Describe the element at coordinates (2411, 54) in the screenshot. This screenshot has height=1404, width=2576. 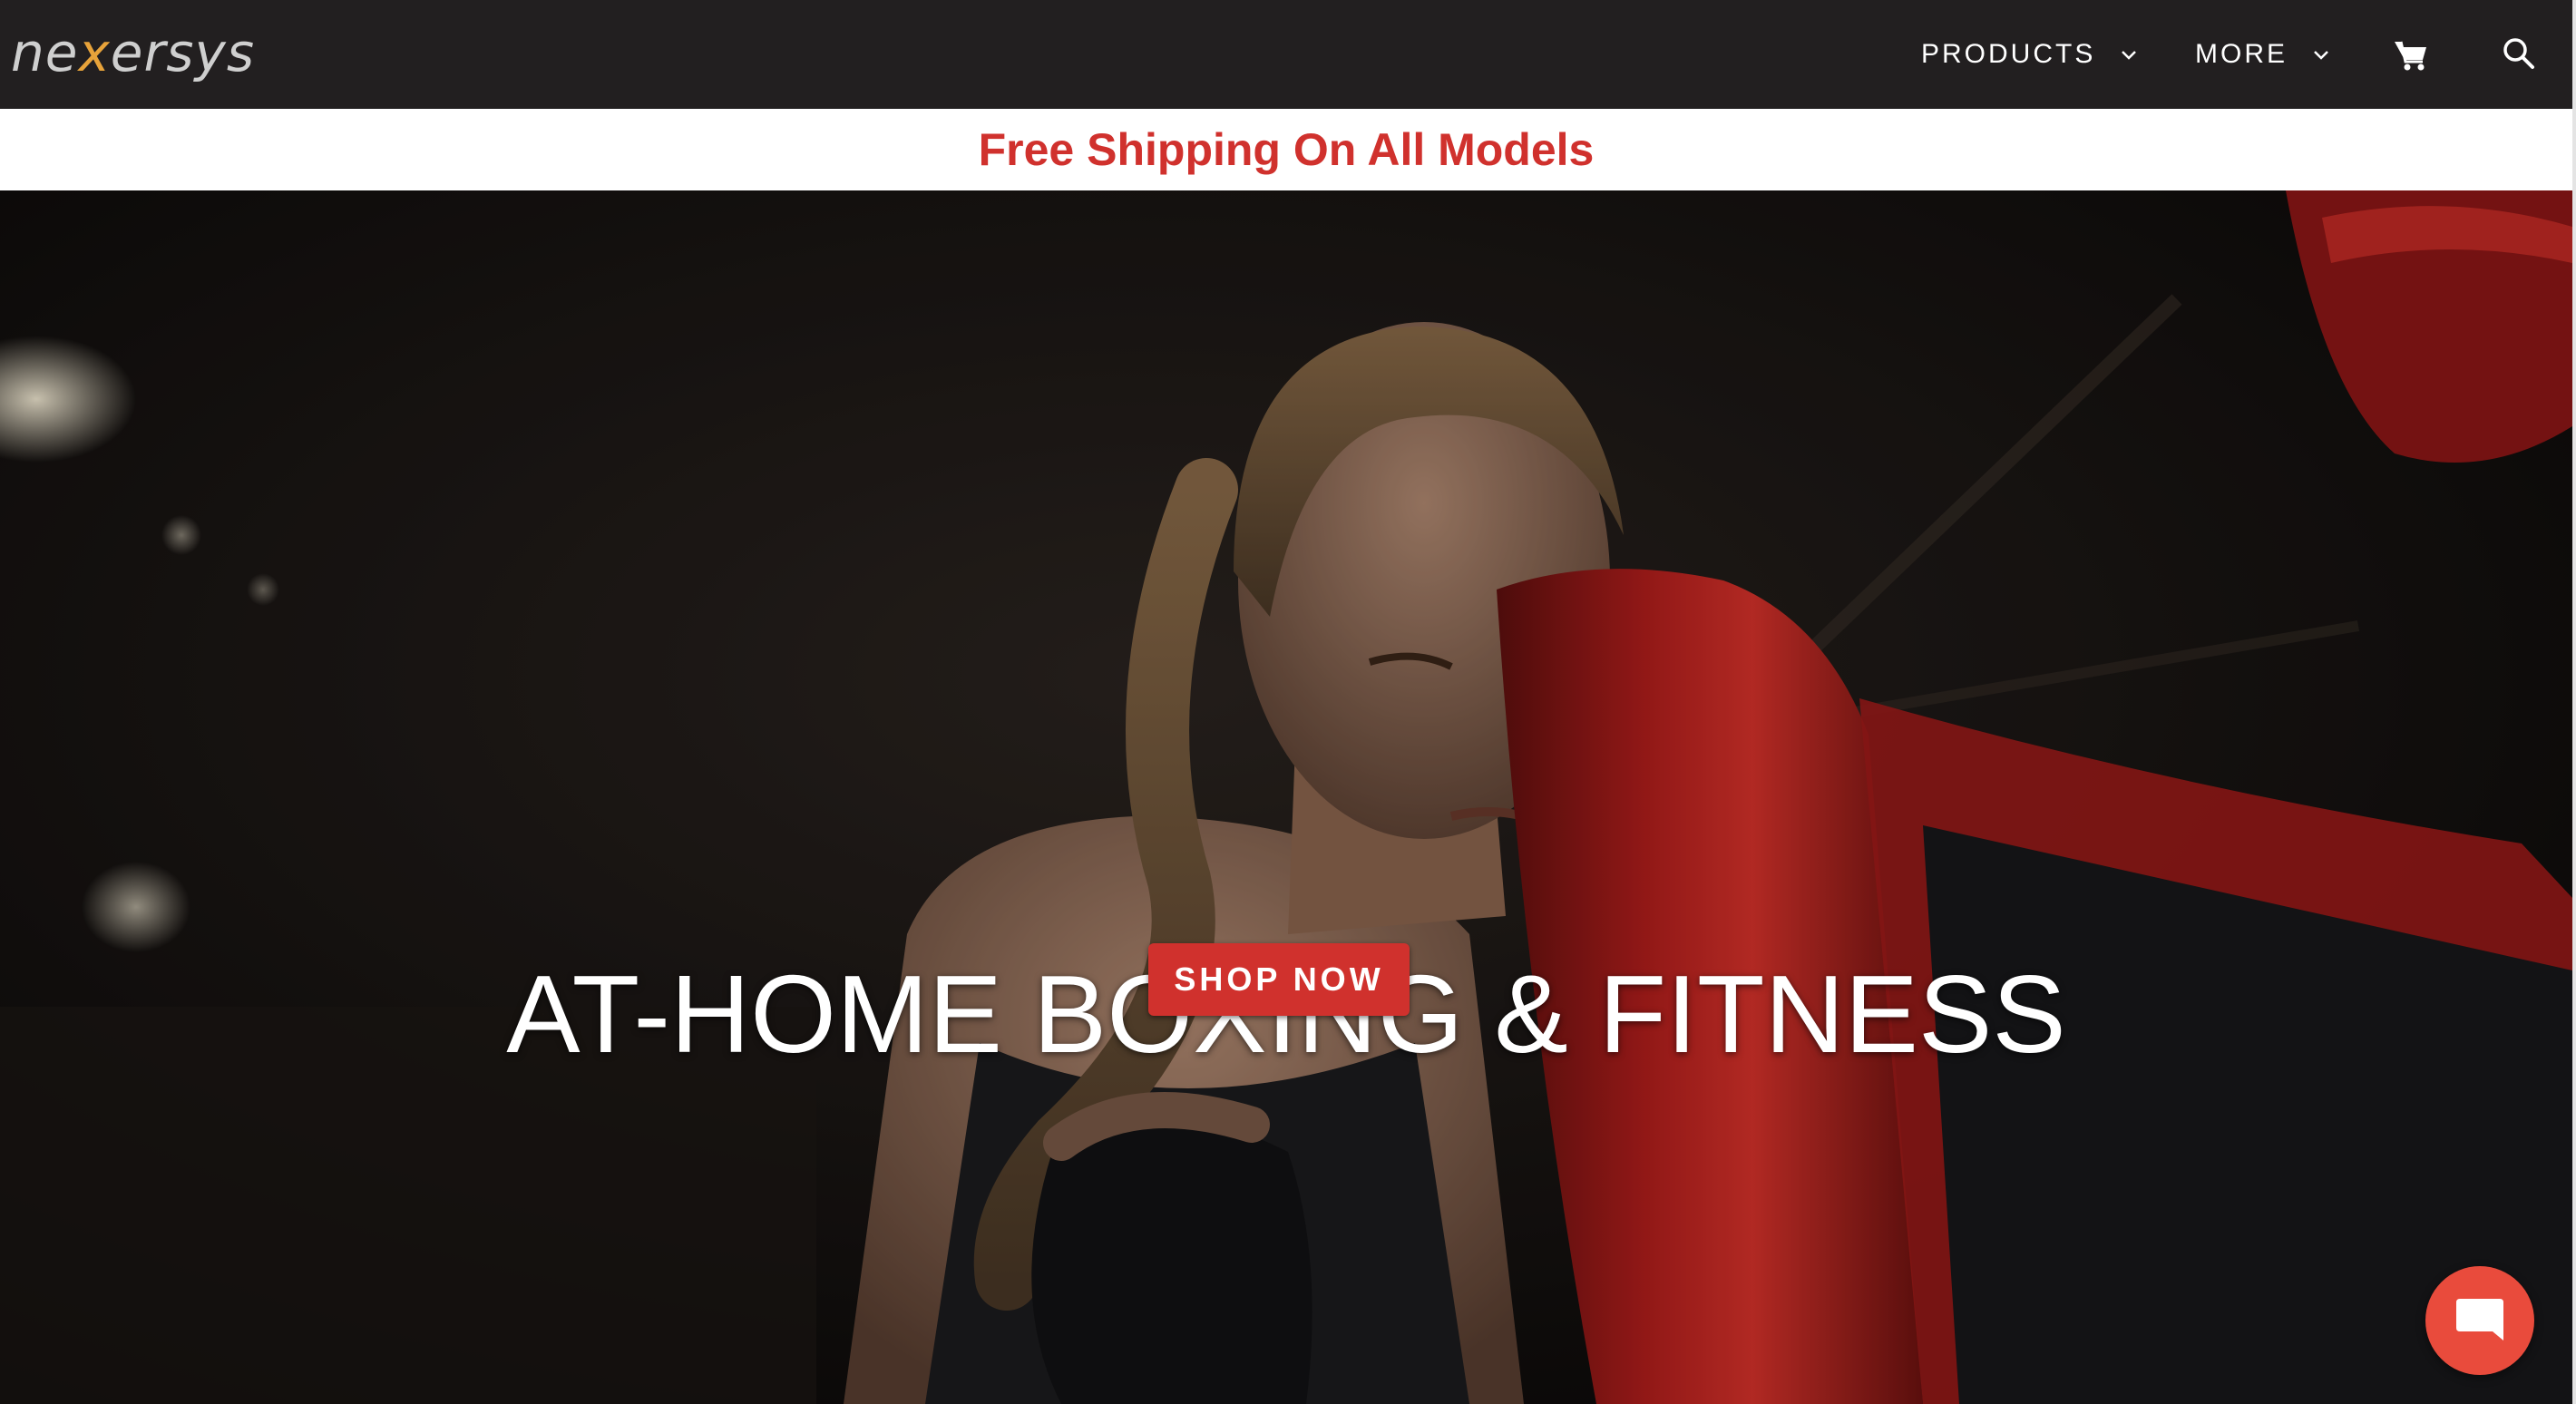
I see `cart-icon` at that location.